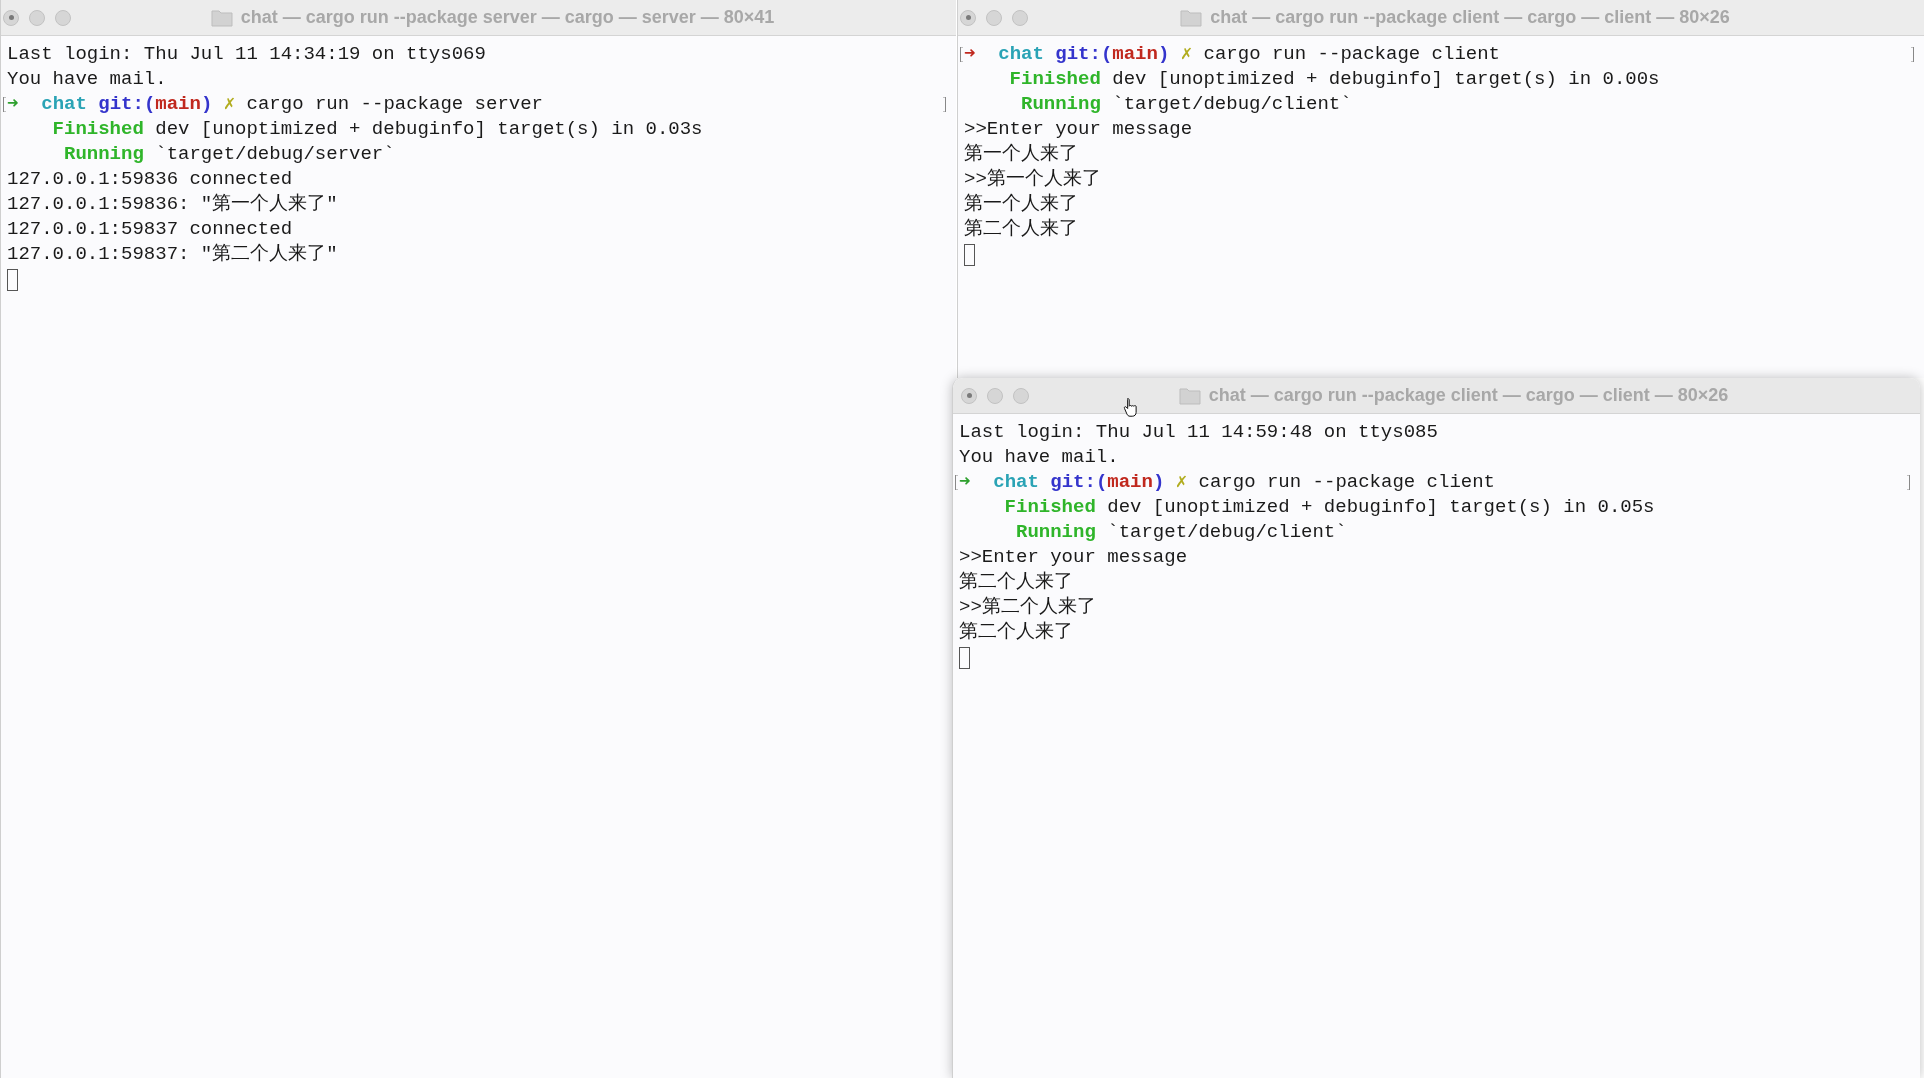 The width and height of the screenshot is (1924, 1078). Describe the element at coordinates (394, 105) in the screenshot. I see `terminal-text: cargo run --package server` at that location.